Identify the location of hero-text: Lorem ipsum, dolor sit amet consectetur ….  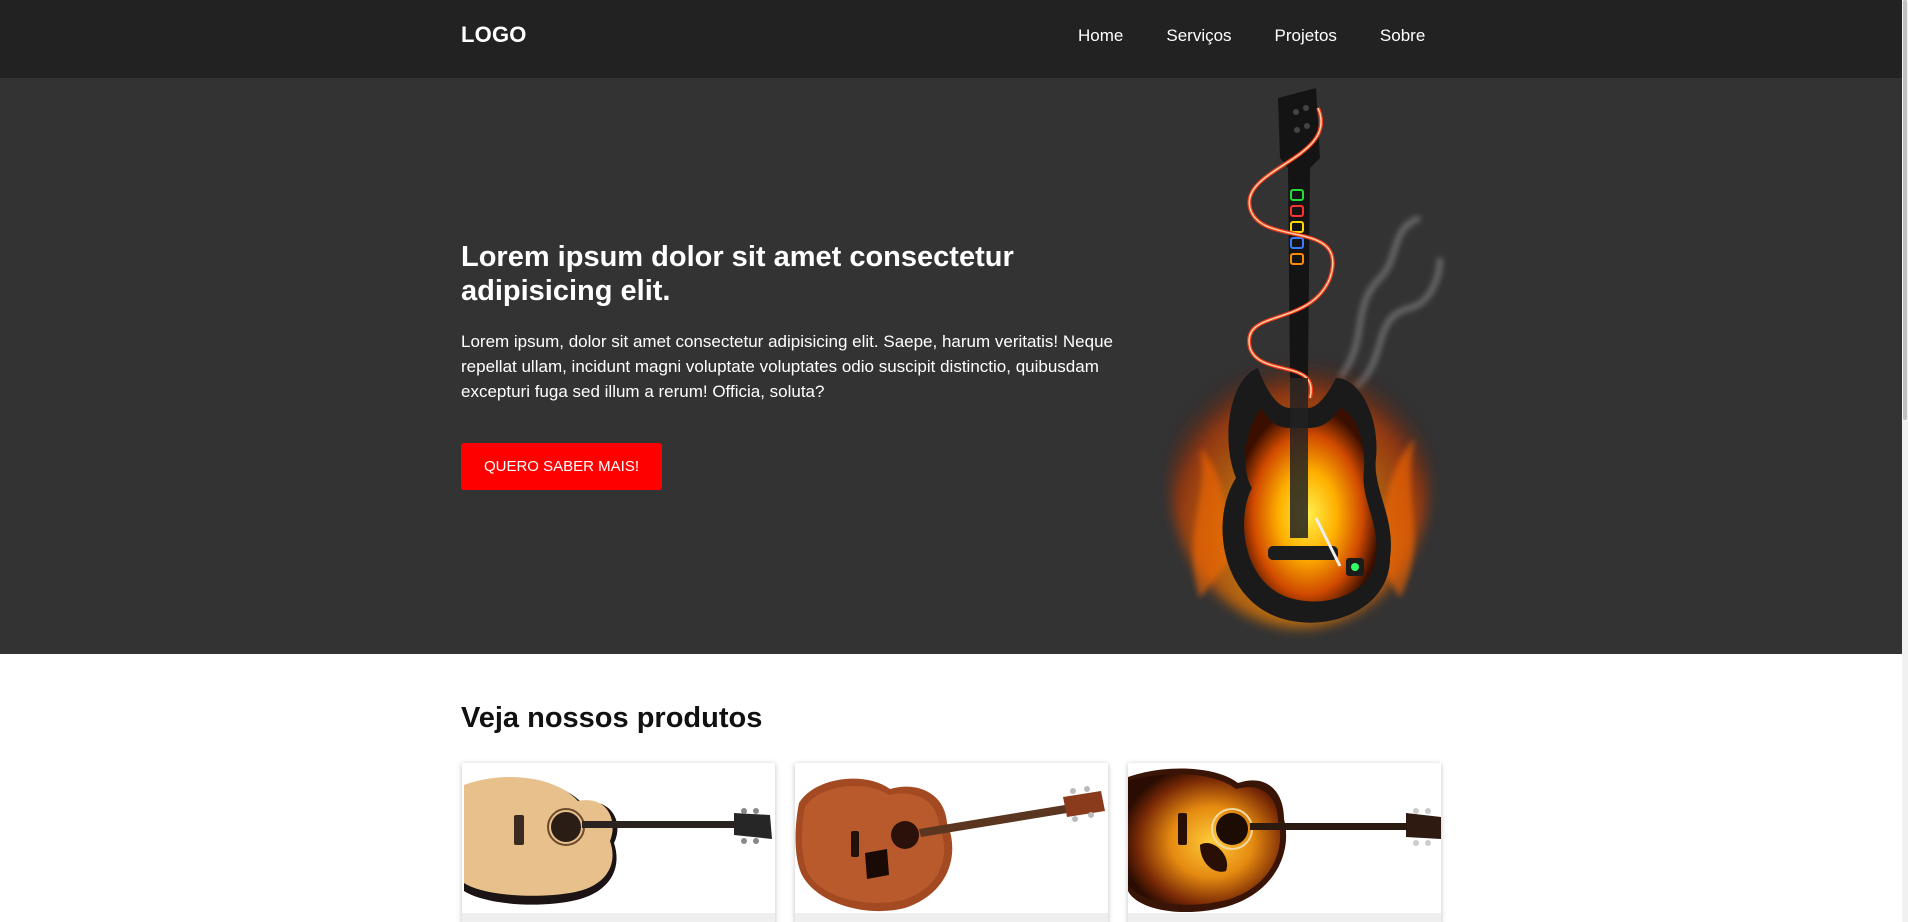
(787, 366).